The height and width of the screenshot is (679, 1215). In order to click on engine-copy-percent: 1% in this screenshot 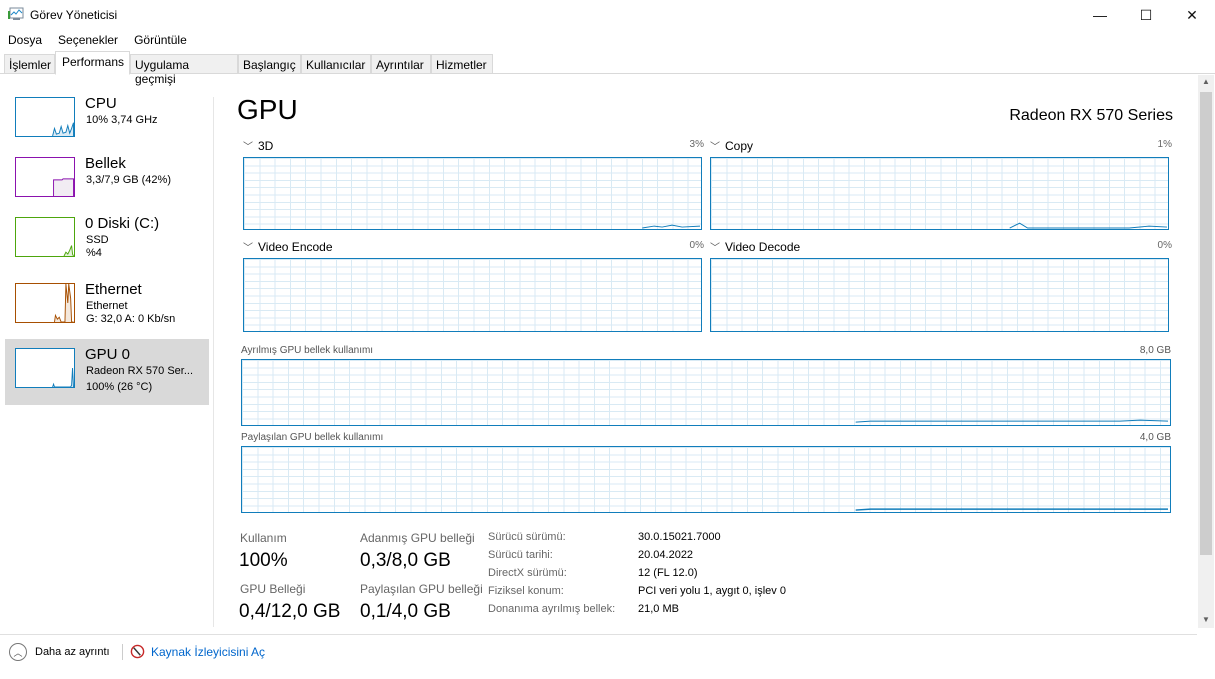, I will do `click(1164, 144)`.